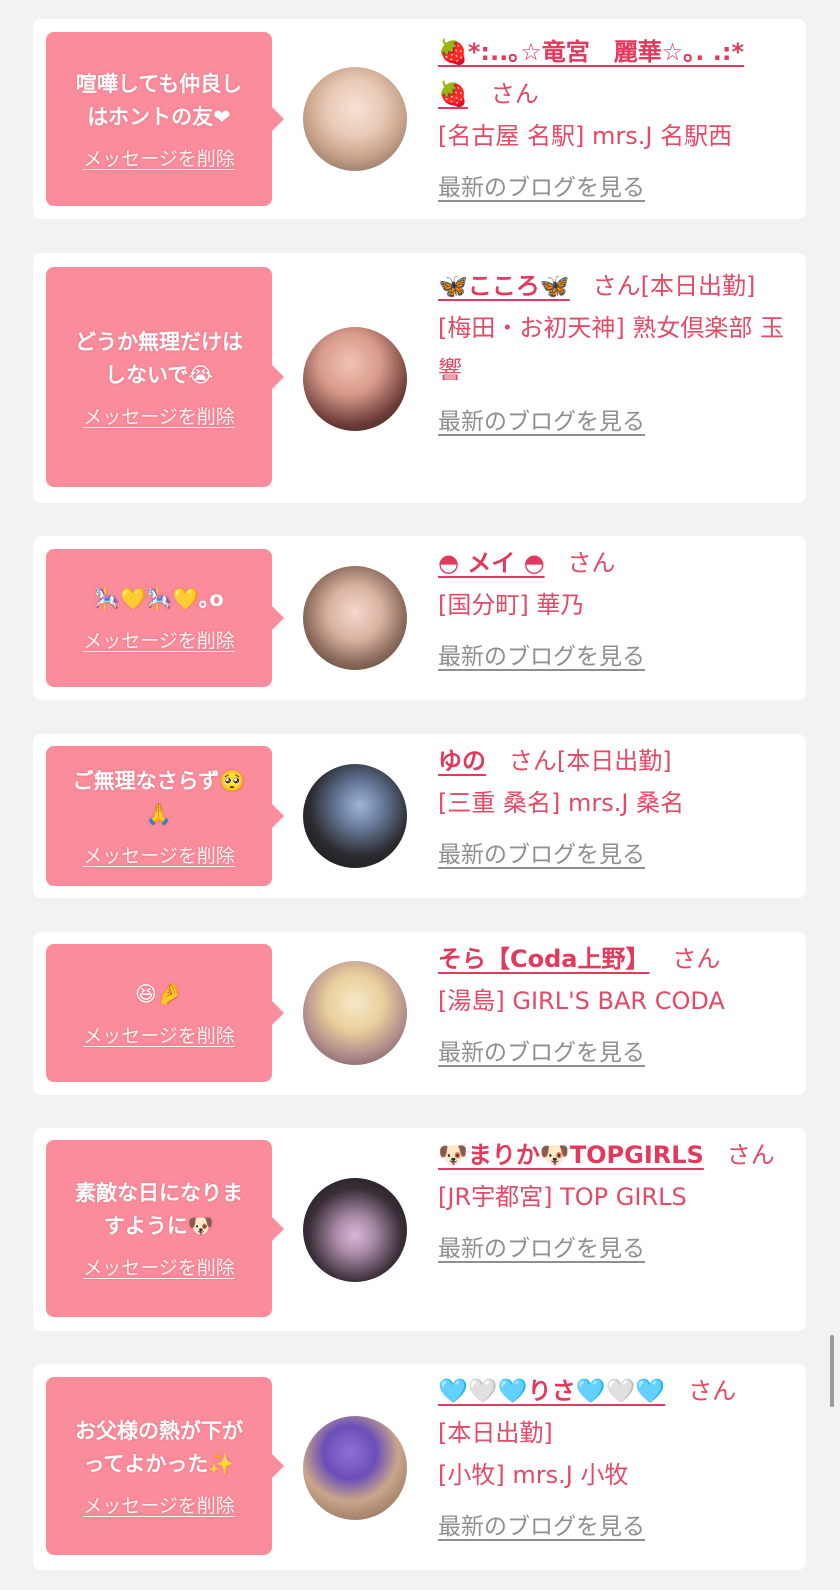 This screenshot has height=1590, width=840. I want to click on girl-name-link: 🦋こころ🦋, so click(504, 286).